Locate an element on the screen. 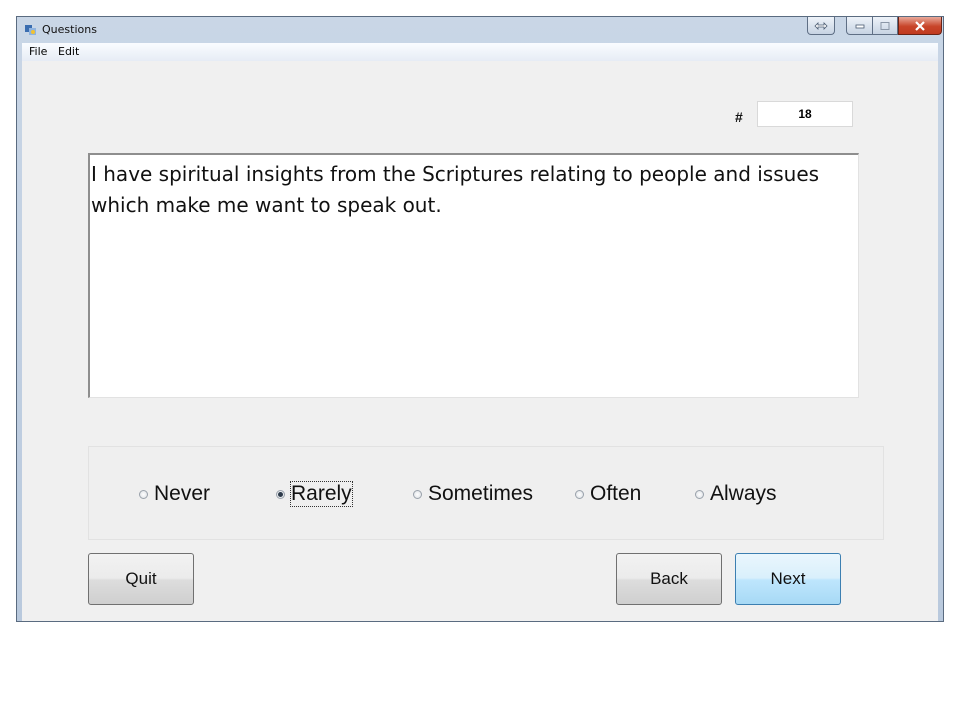 Image resolution: width=960 pixels, height=720 pixels. option-rarely: Rarely is located at coordinates (314, 494).